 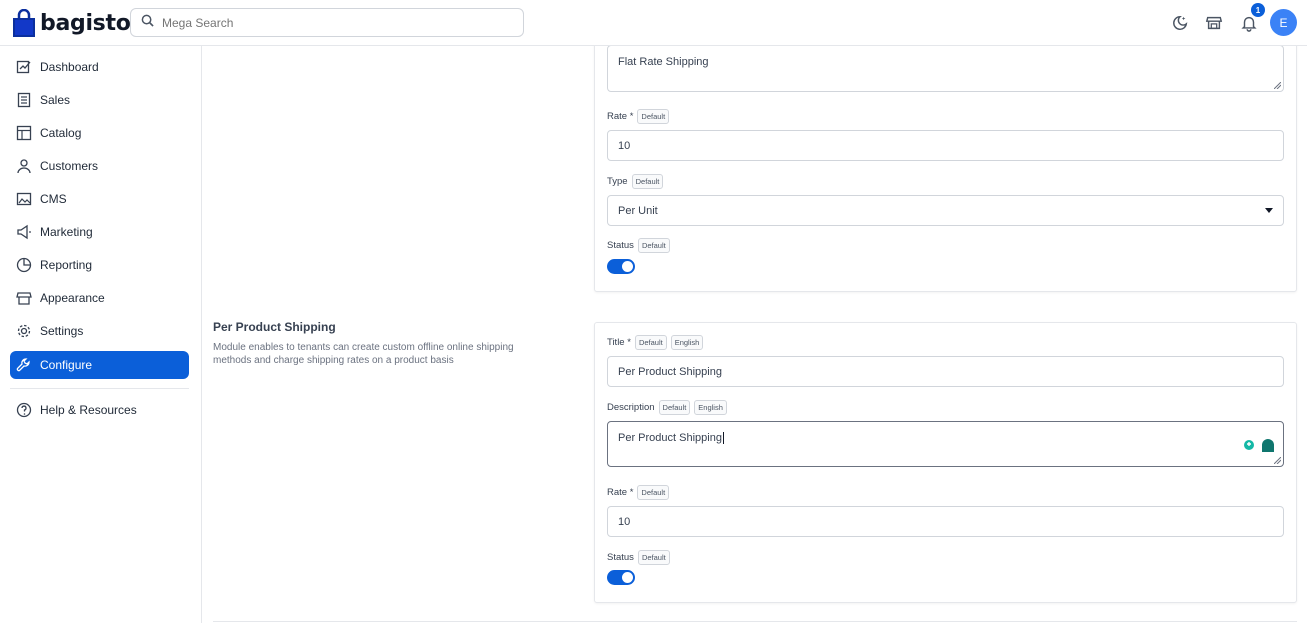 I want to click on per-product-description-label: Description Default English, so click(x=667, y=407).